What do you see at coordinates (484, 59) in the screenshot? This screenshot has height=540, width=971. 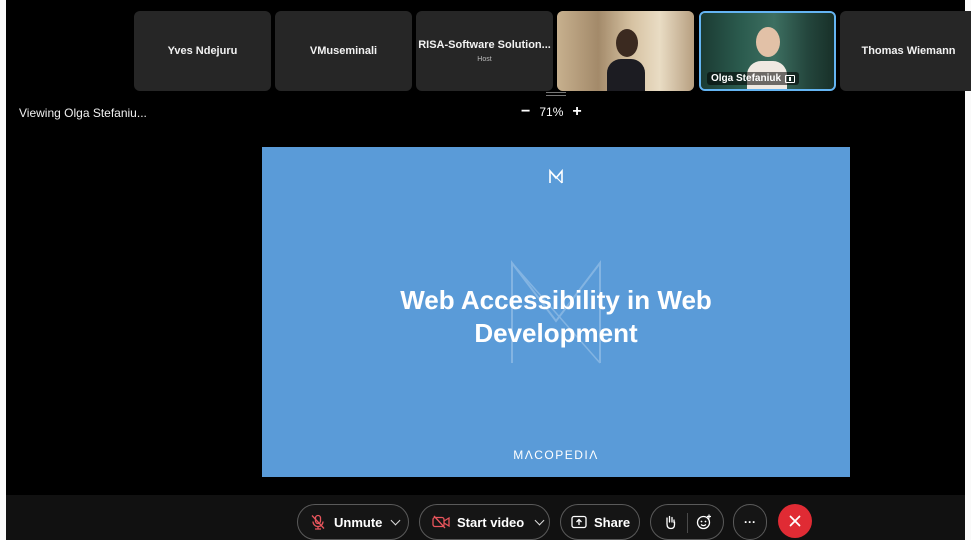 I see `host-badge: Host` at bounding box center [484, 59].